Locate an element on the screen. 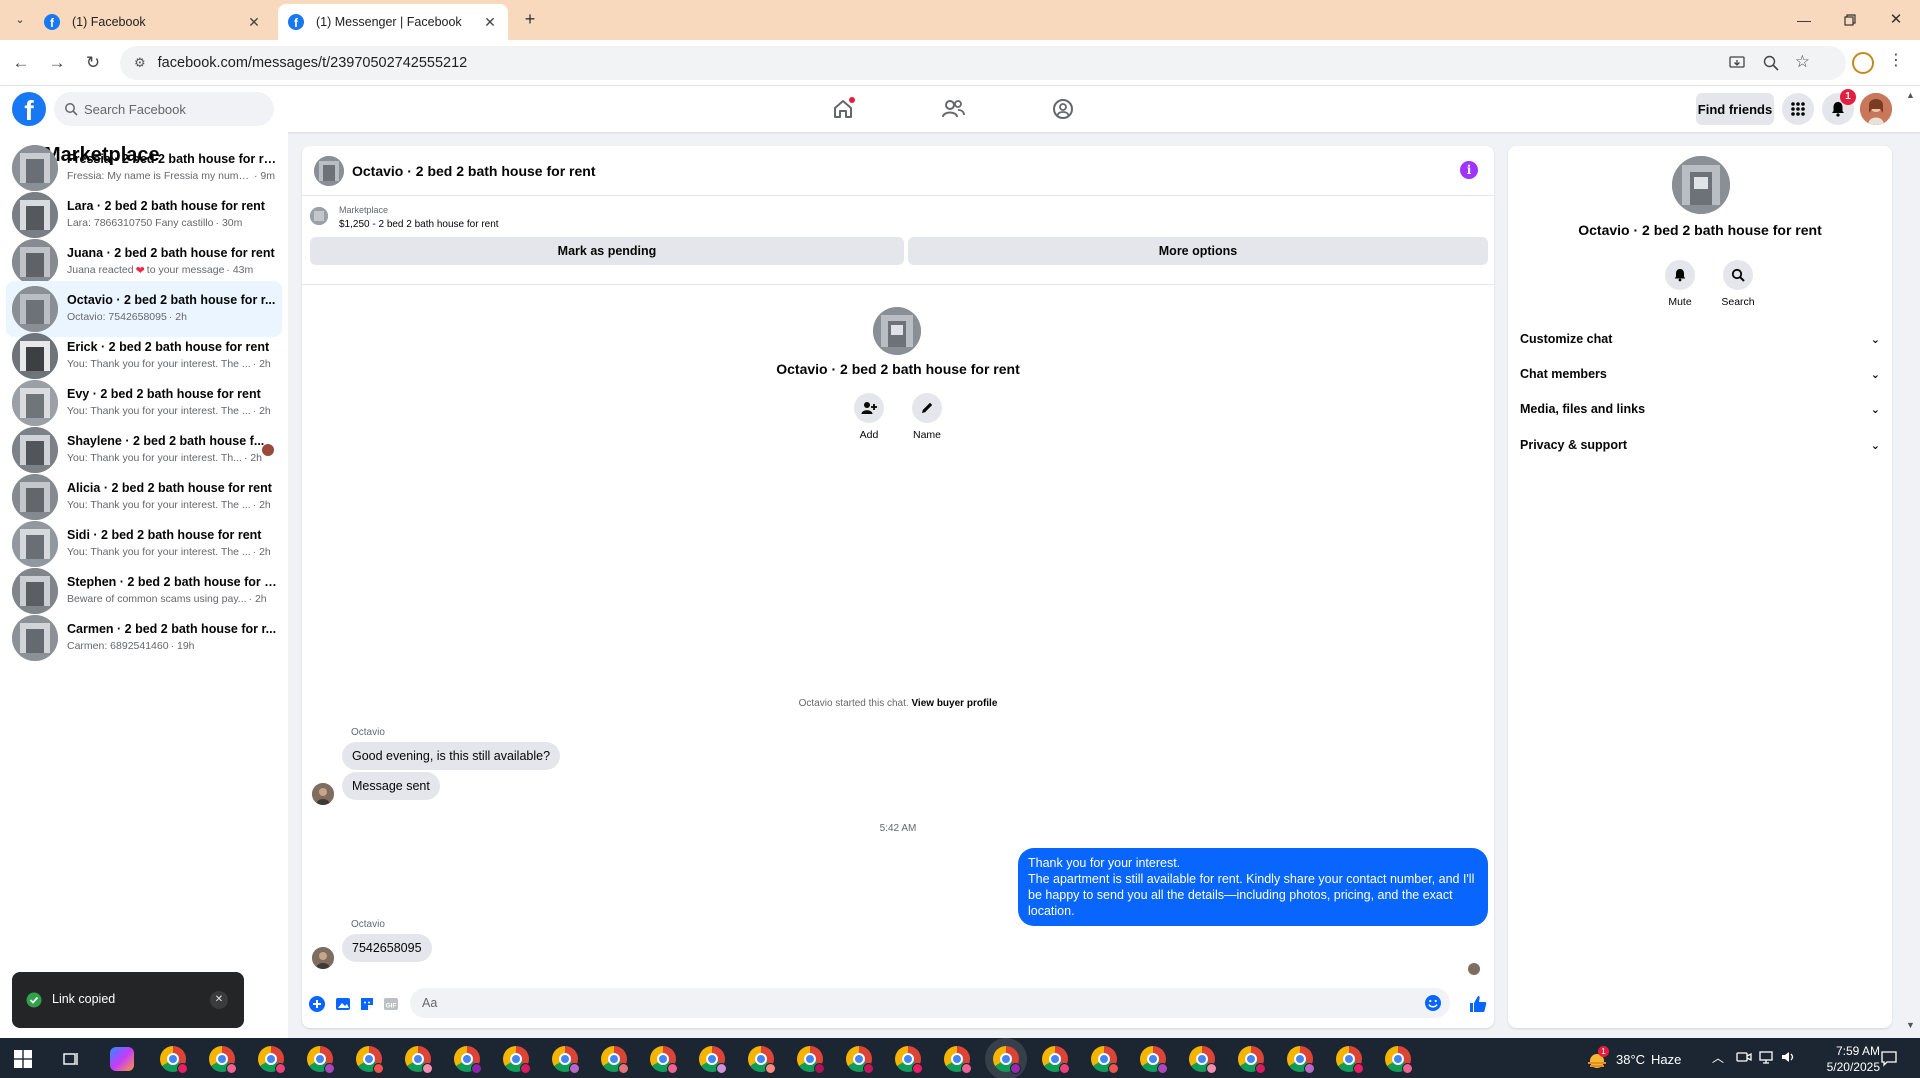 Image resolution: width=1920 pixels, height=1078 pixels. facebook-logo-icon: f is located at coordinates (29, 109).